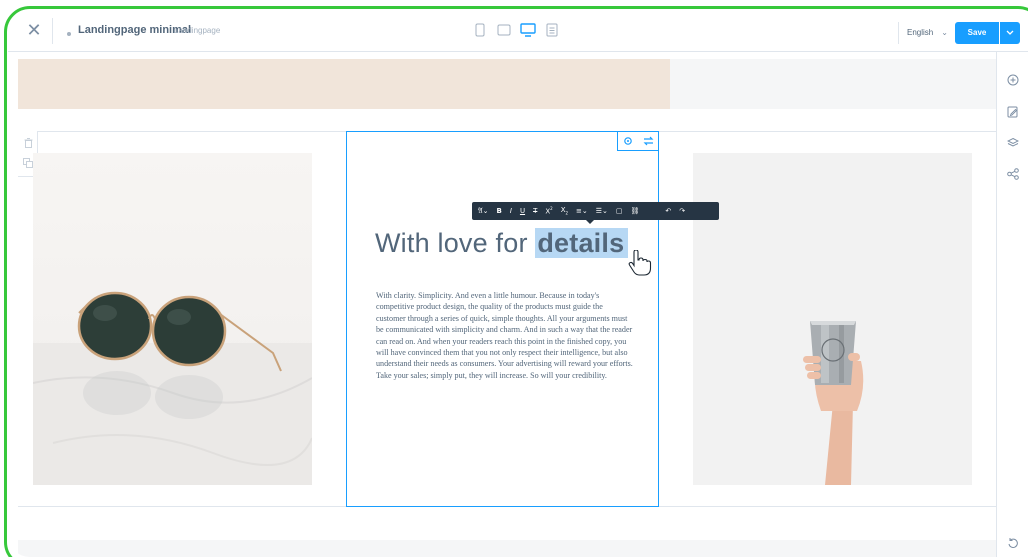 The height and width of the screenshot is (557, 1028). Describe the element at coordinates (455, 243) in the screenshot. I see `heading-plain: With love for` at that location.